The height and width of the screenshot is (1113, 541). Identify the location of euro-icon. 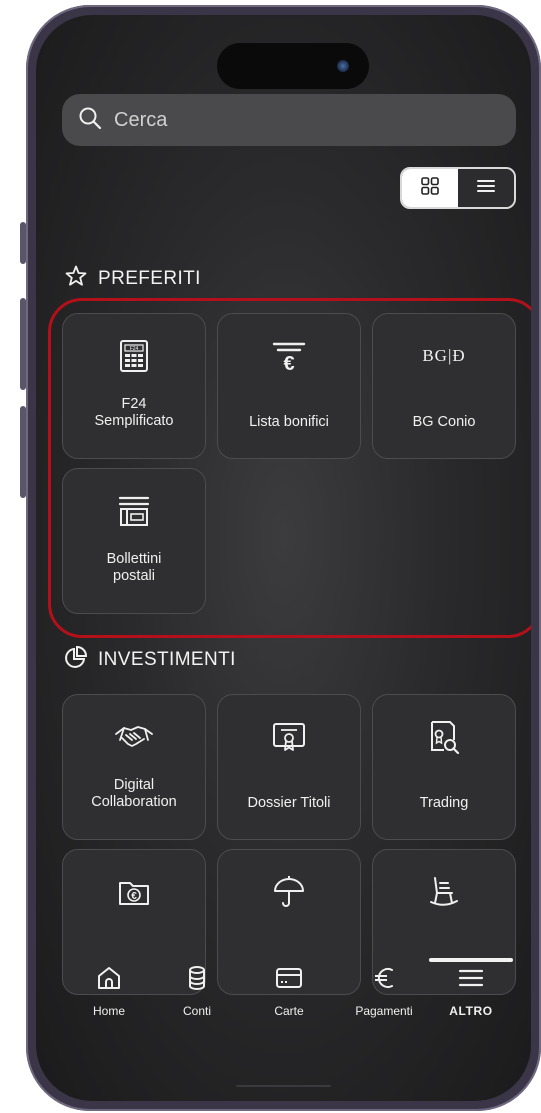
(384, 978).